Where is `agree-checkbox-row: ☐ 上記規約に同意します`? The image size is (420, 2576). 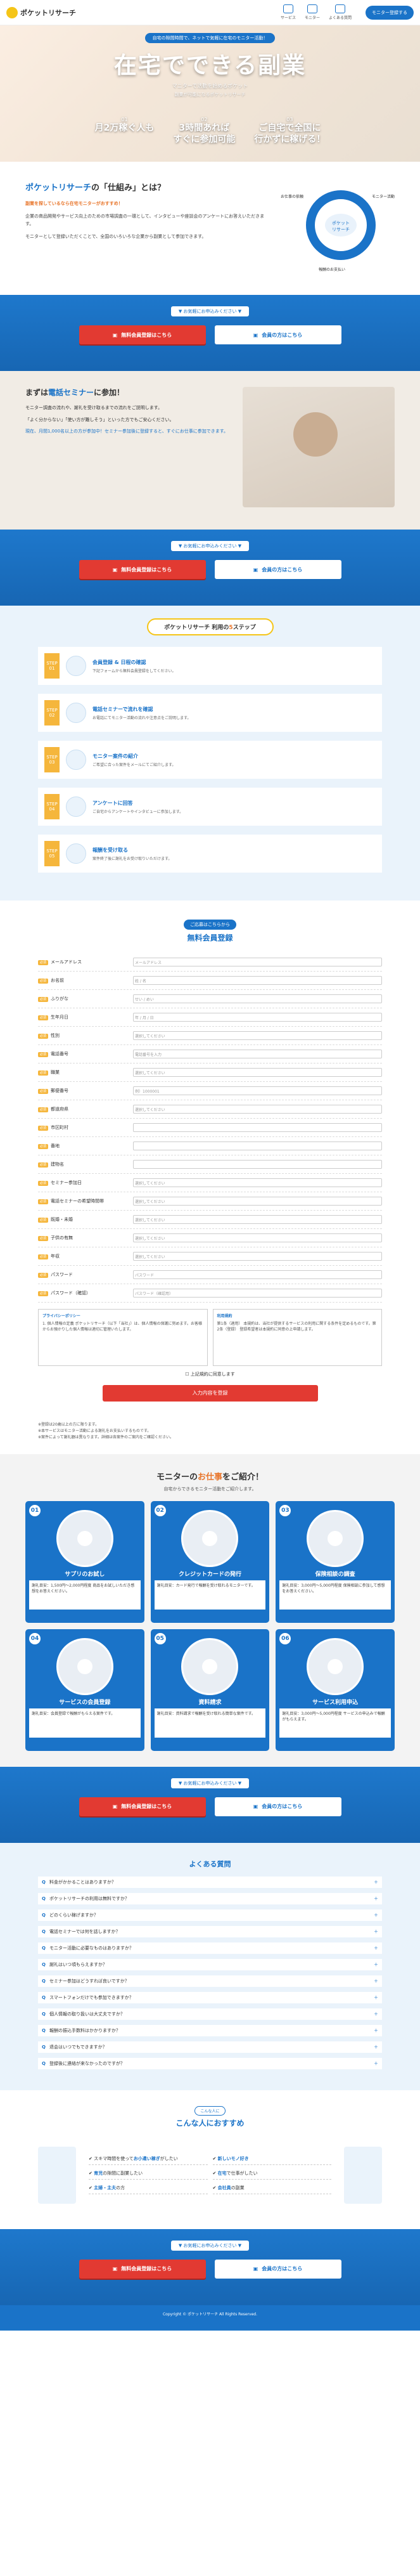
agree-checkbox-row: ☐ 上記規約に同意します is located at coordinates (210, 1374).